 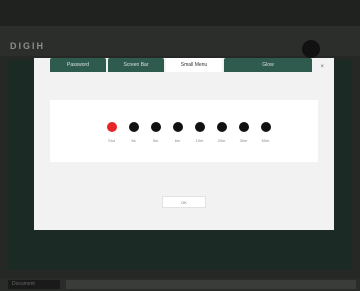 I want to click on avatar, so click(x=311, y=49).